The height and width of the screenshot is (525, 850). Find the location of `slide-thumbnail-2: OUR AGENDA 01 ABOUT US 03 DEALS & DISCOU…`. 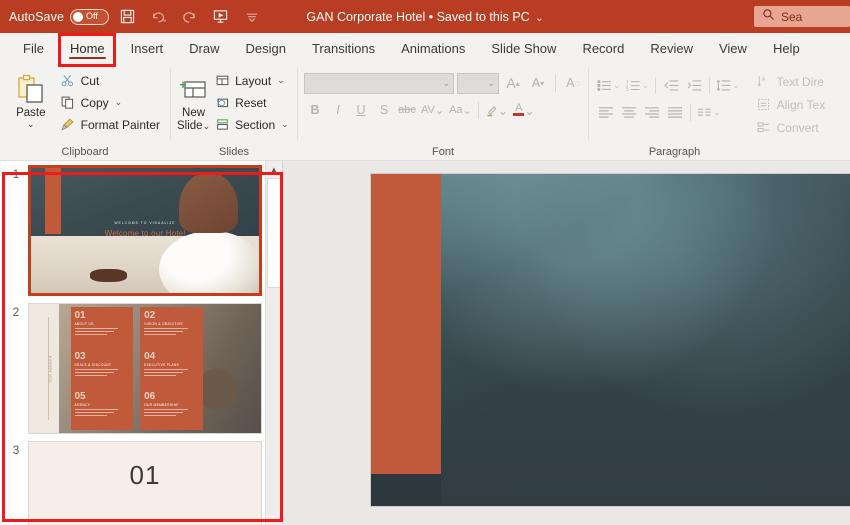

slide-thumbnail-2: OUR AGENDA 01 ABOUT US 03 DEALS & DISCOU… is located at coordinates (145, 368).